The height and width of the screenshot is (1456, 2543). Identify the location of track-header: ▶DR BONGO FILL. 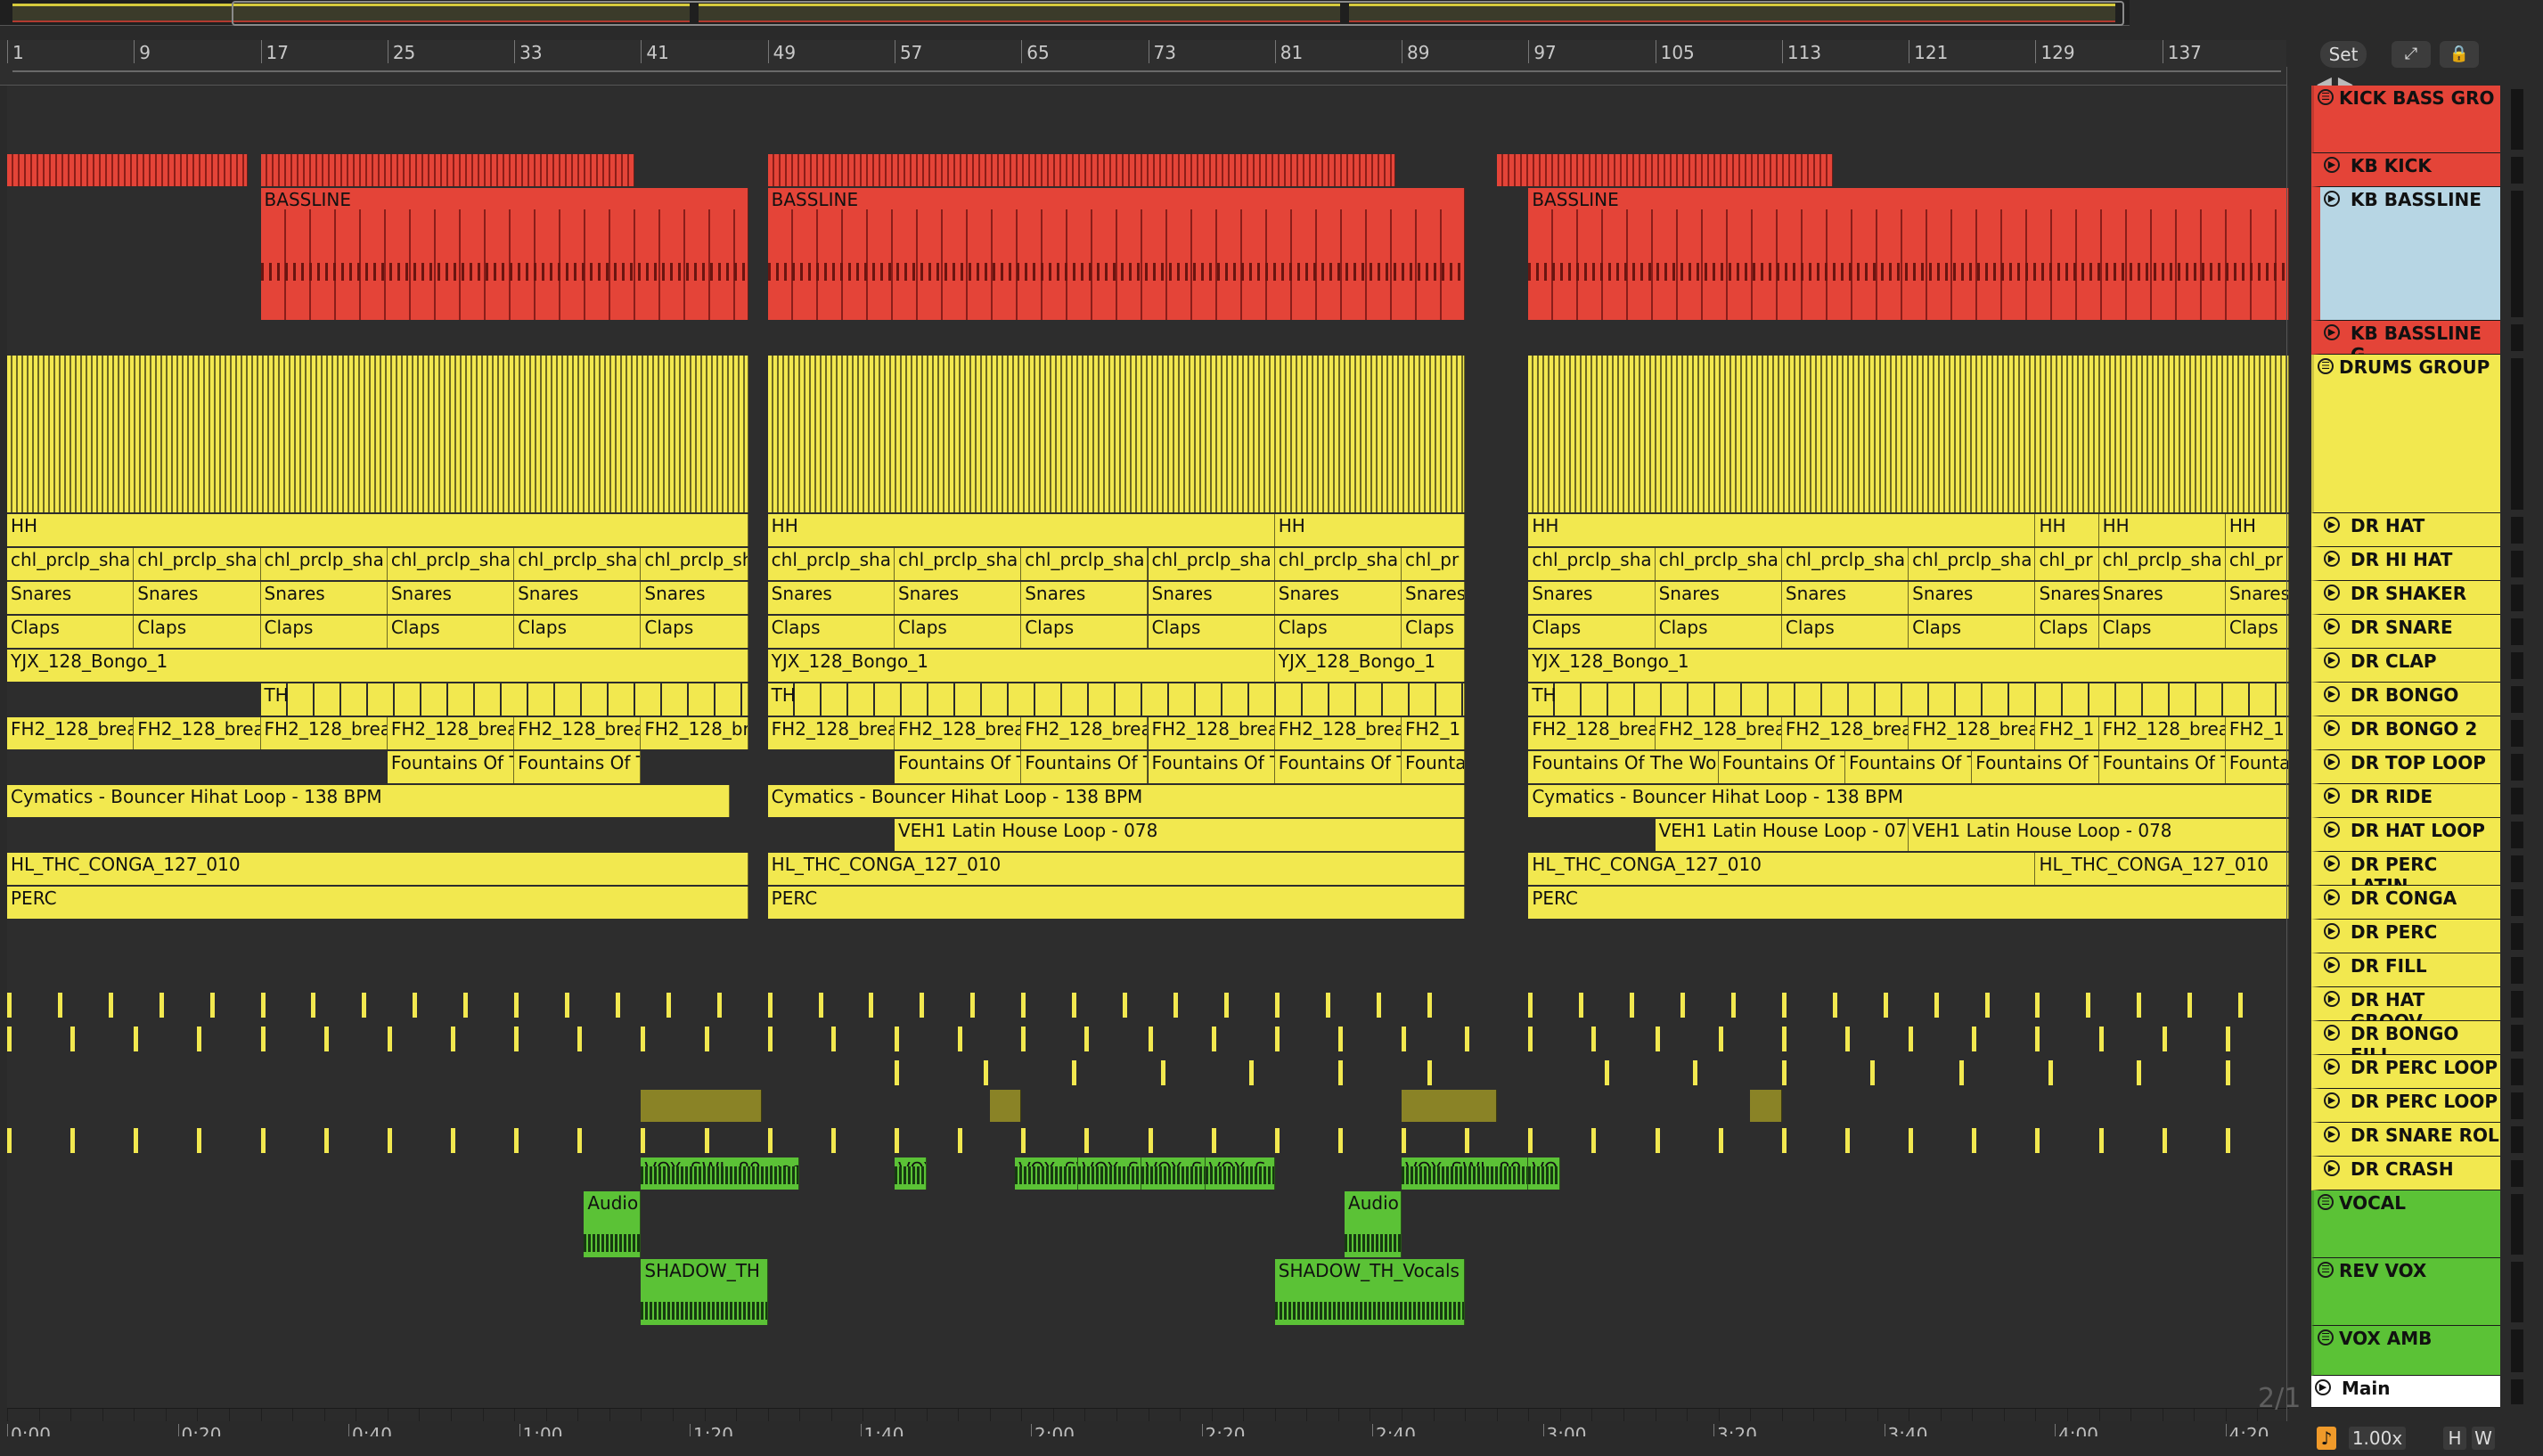
(2405, 1044).